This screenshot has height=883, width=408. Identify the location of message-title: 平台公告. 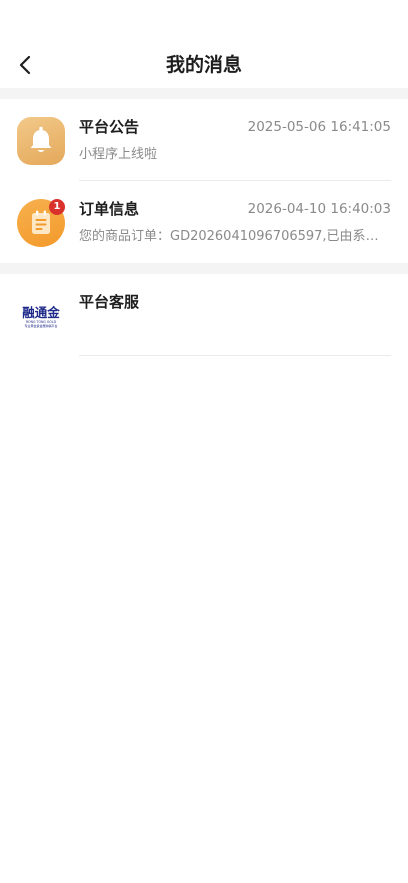
(109, 127).